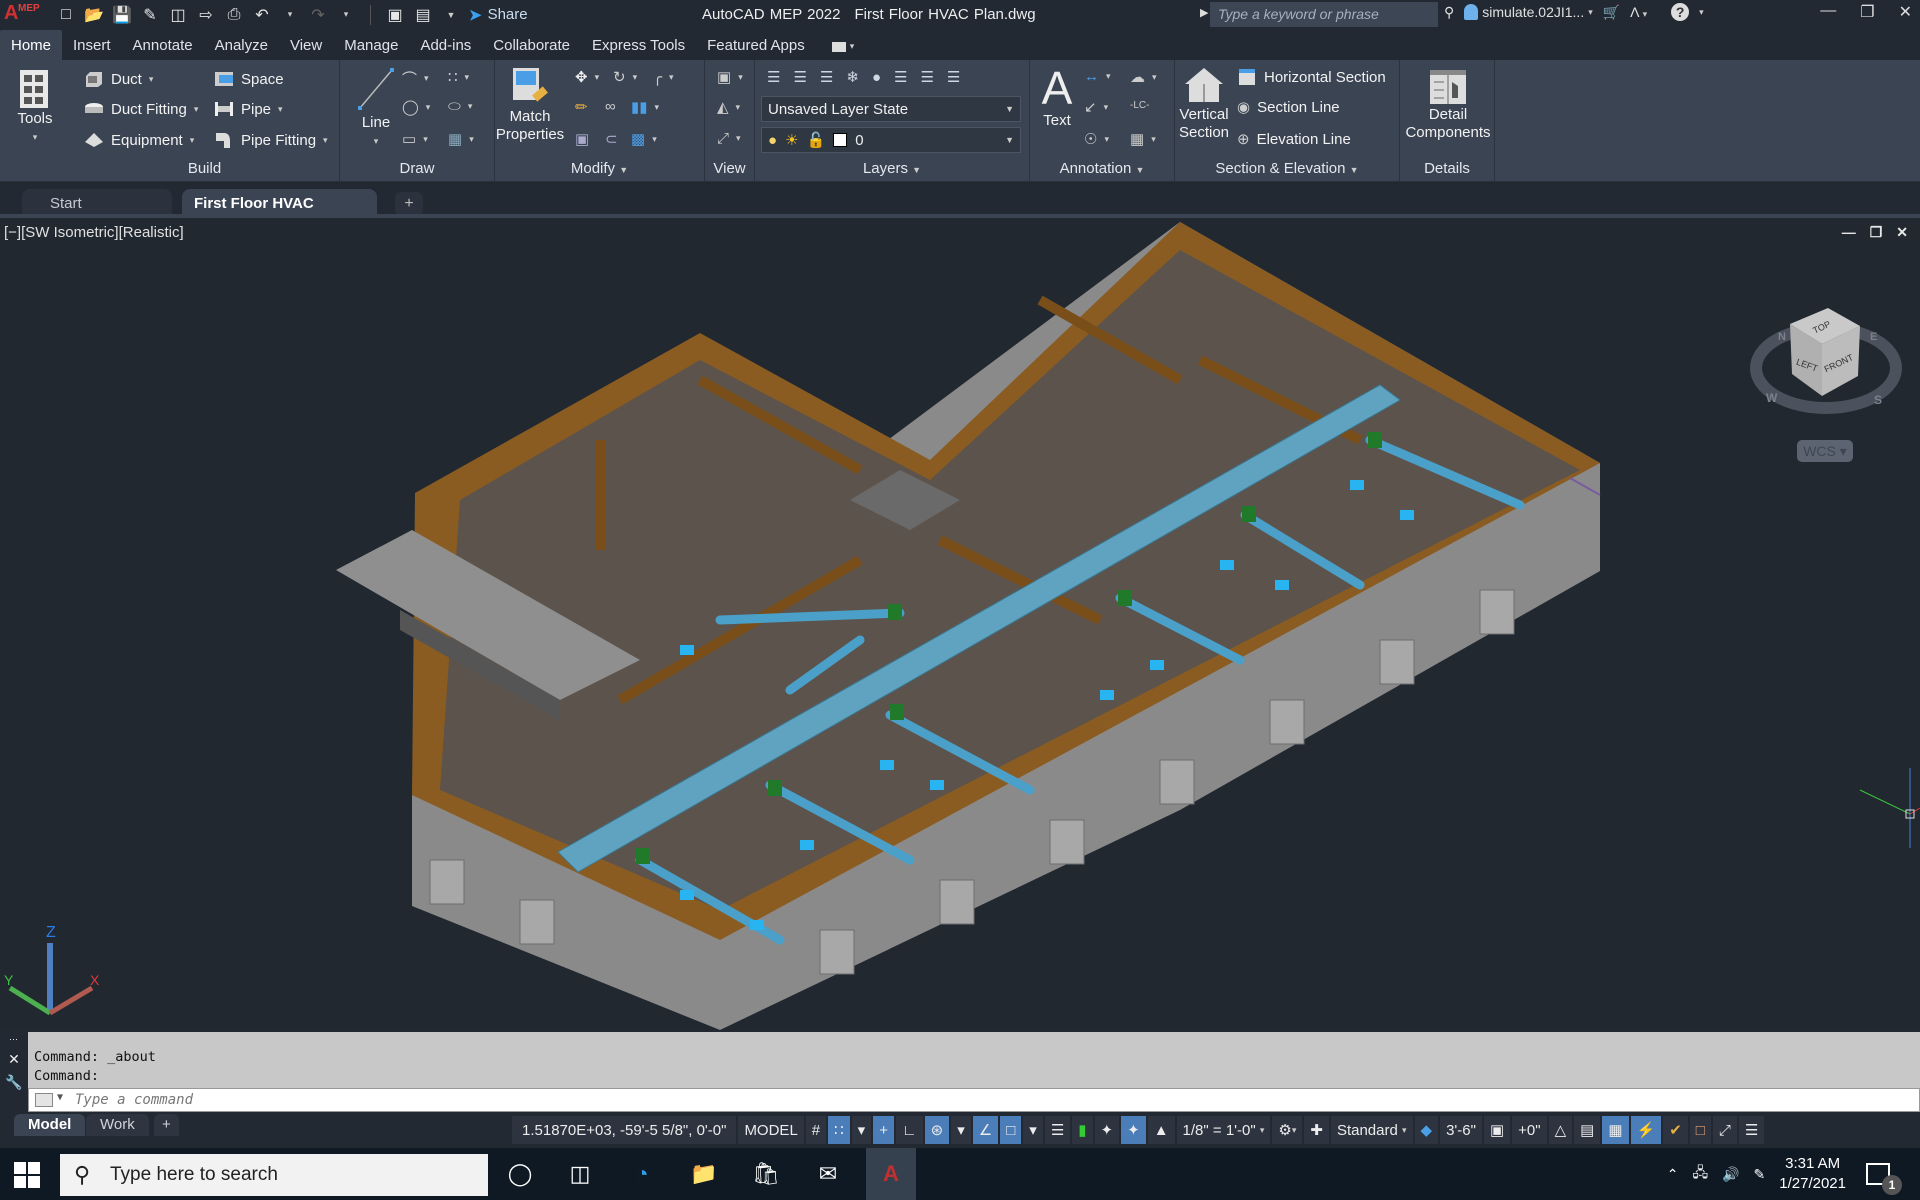 The width and height of the screenshot is (1920, 1200). Describe the element at coordinates (306, 45) in the screenshot. I see `tab-view: View` at that location.